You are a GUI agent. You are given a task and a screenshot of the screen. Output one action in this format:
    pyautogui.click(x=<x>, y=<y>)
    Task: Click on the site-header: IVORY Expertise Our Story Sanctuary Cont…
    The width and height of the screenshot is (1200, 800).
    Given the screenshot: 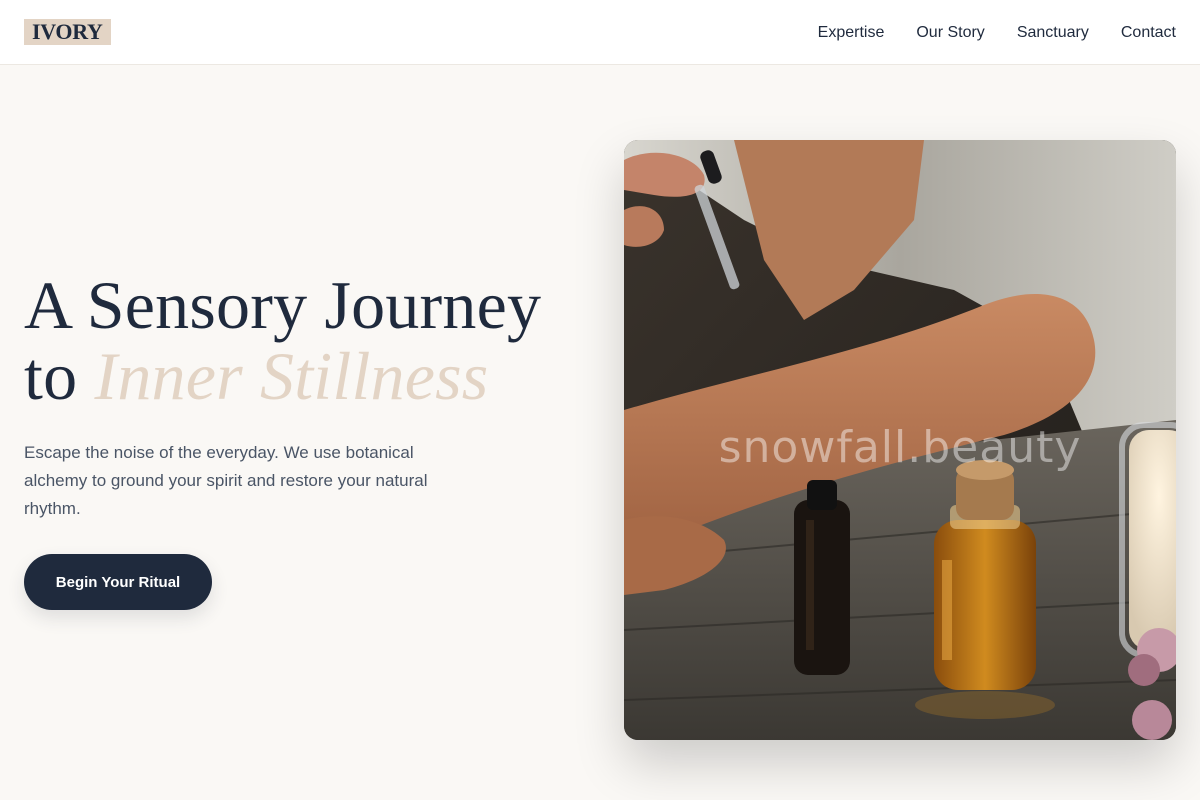 What is the action you would take?
    pyautogui.click(x=600, y=32)
    